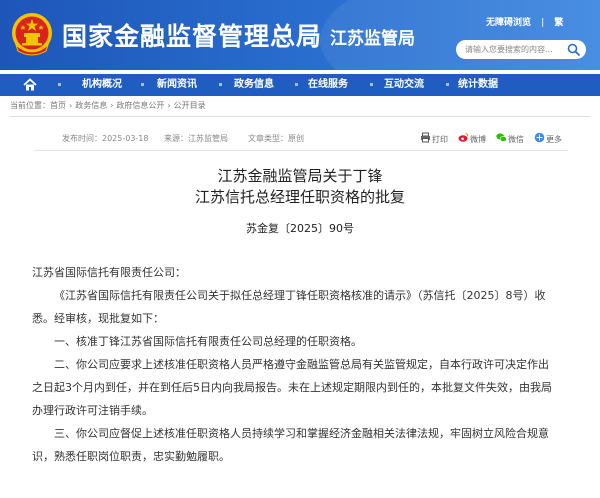  I want to click on share-more-button: 更多, so click(551, 139).